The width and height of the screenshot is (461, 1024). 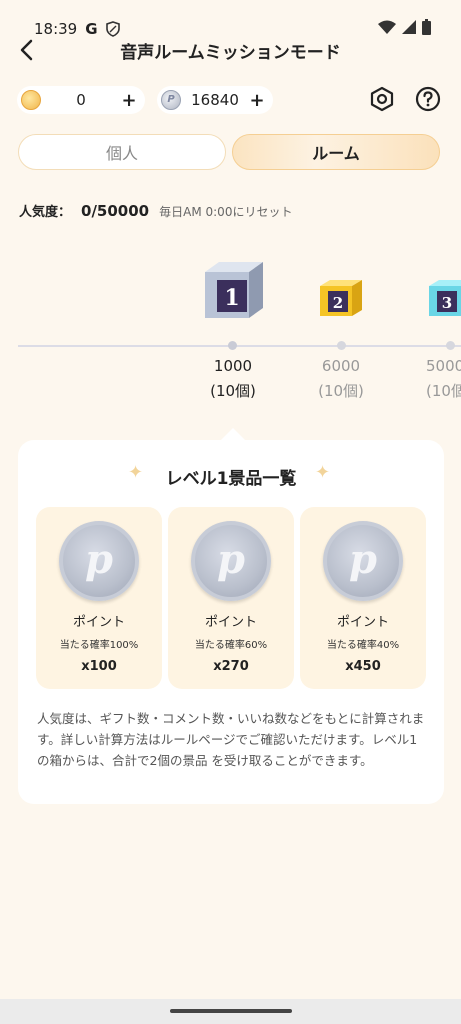 I want to click on level-amount: 5000, so click(x=443, y=366).